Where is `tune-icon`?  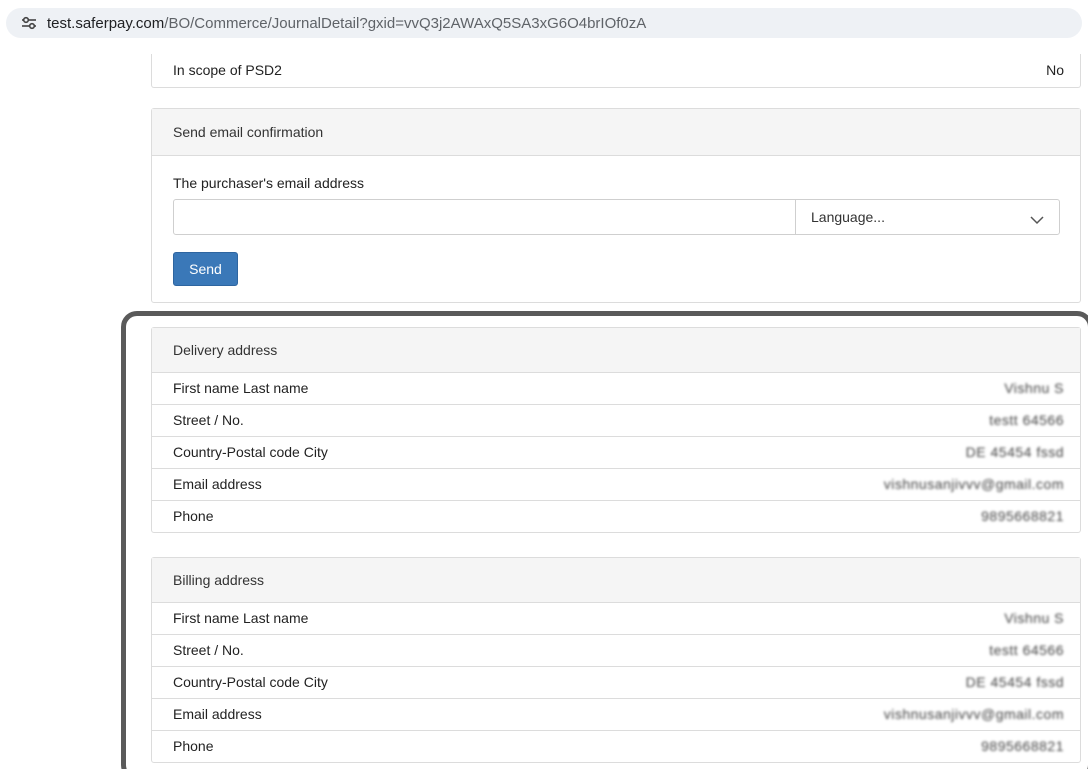 tune-icon is located at coordinates (29, 23).